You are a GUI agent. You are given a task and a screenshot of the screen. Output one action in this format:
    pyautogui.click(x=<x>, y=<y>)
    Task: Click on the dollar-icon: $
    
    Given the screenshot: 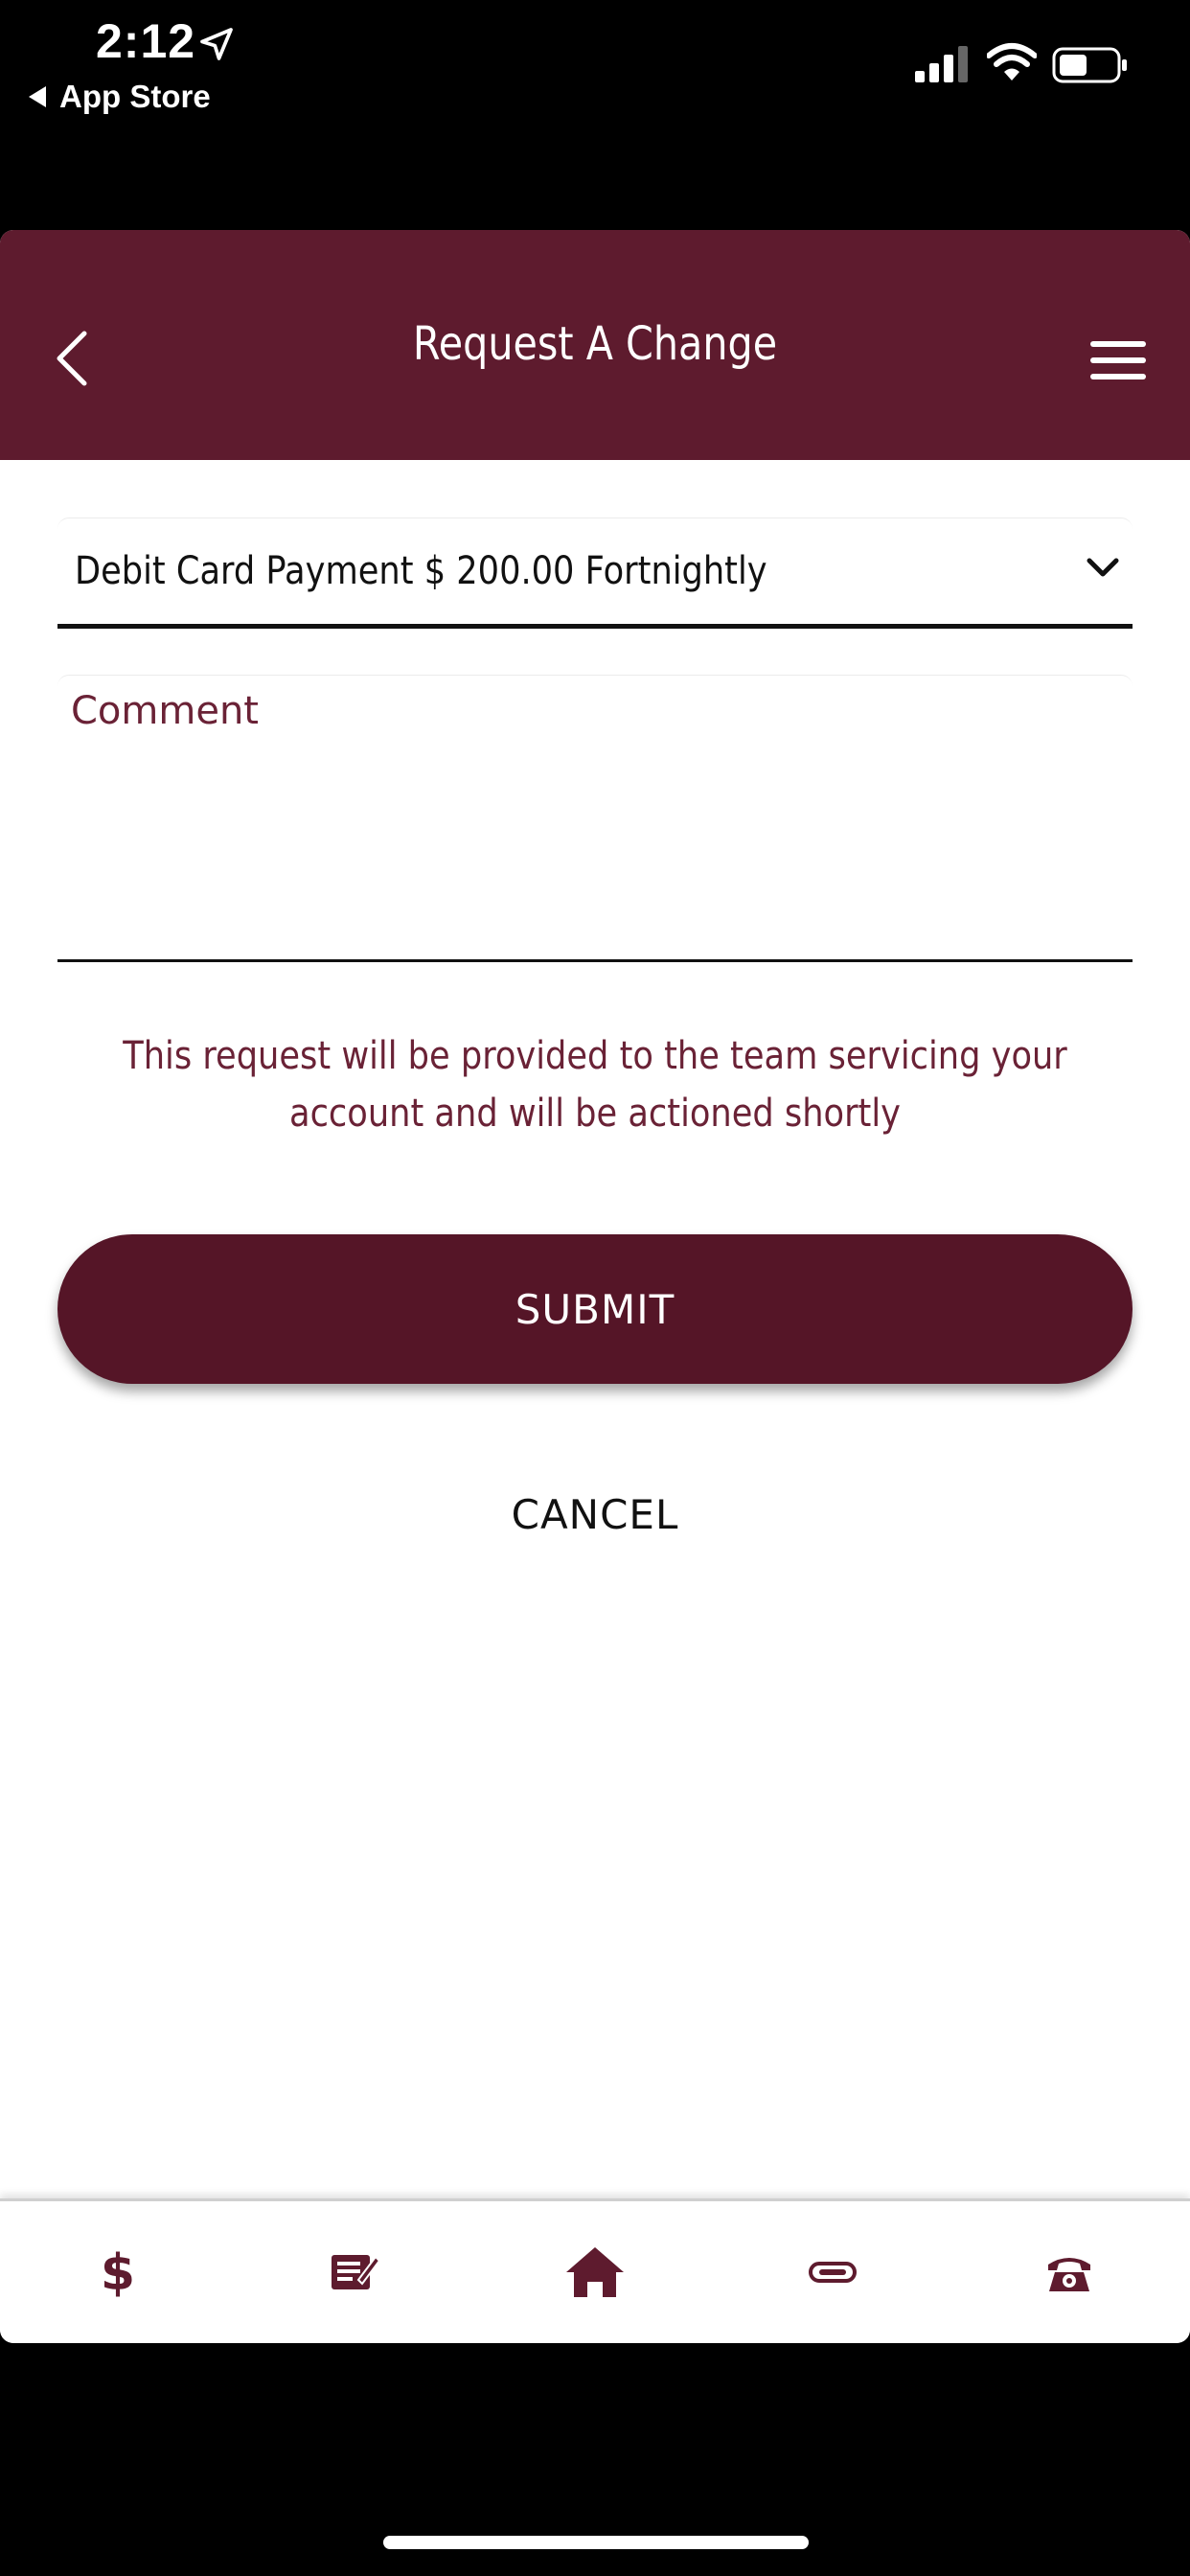 What is the action you would take?
    pyautogui.click(x=118, y=2272)
    